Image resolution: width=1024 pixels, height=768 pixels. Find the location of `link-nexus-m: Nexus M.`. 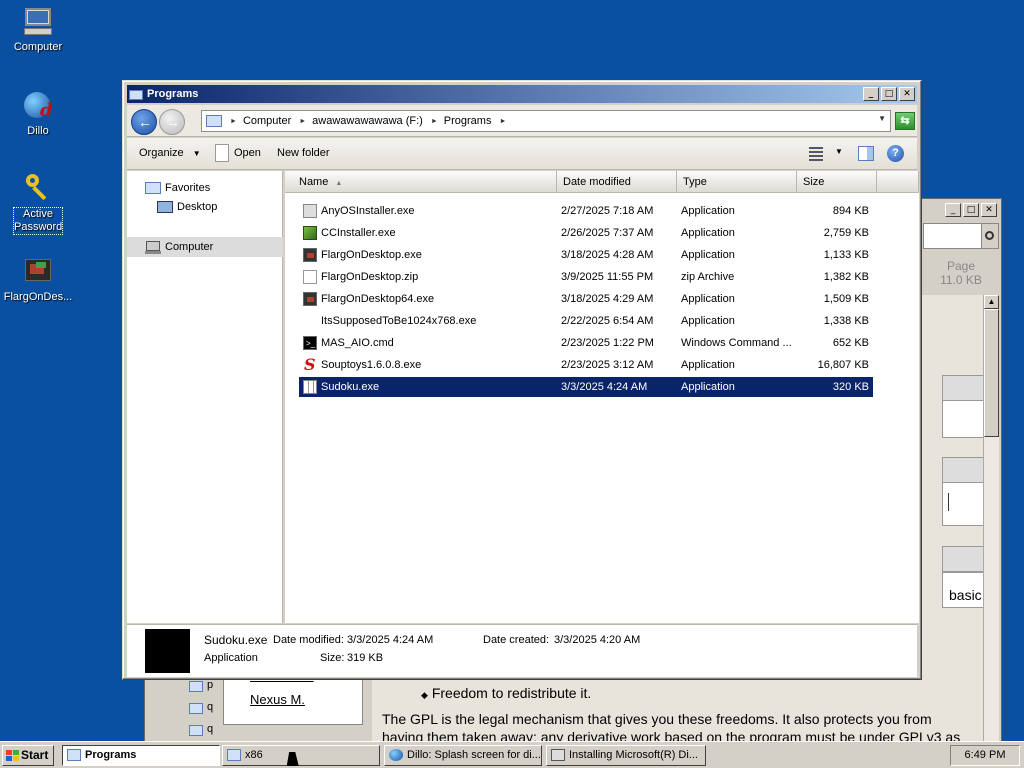

link-nexus-m: Nexus M. is located at coordinates (277, 699).